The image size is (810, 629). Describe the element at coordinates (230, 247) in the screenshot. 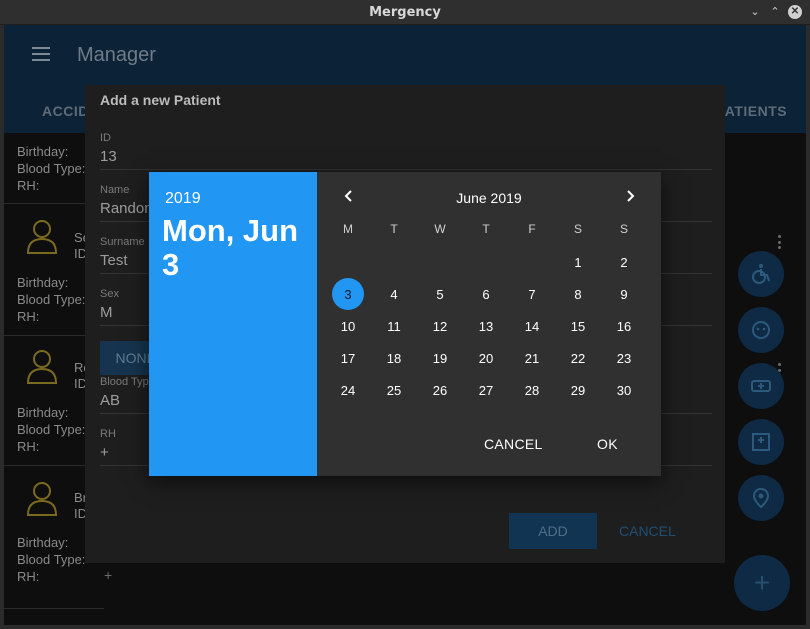

I see `selected-date: Mon, Jun 3` at that location.